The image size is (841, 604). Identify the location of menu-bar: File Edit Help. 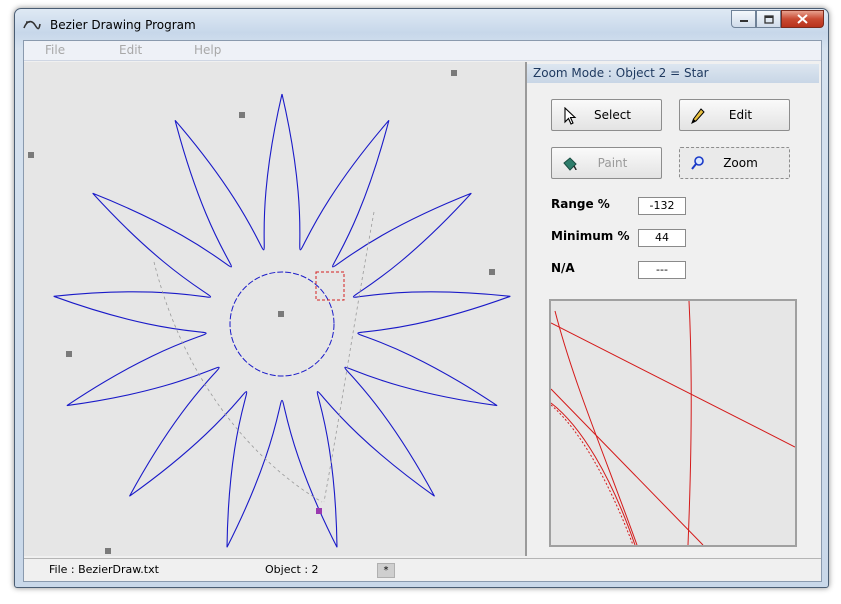
(422, 51).